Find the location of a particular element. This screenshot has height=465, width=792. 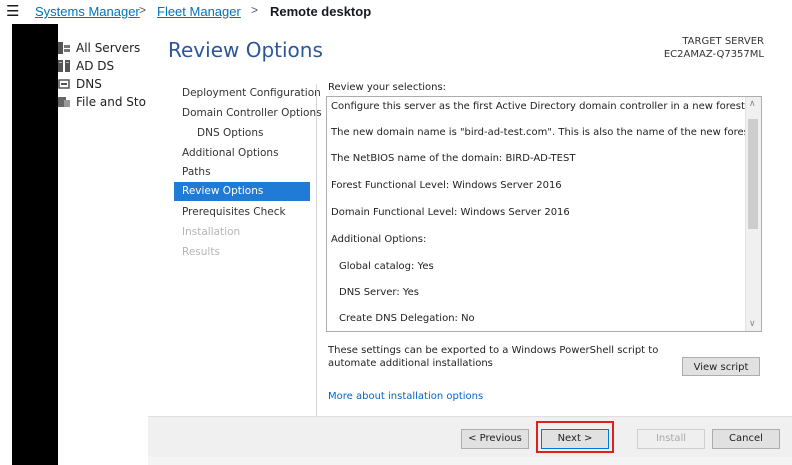

divider is located at coordinates (316, 250).